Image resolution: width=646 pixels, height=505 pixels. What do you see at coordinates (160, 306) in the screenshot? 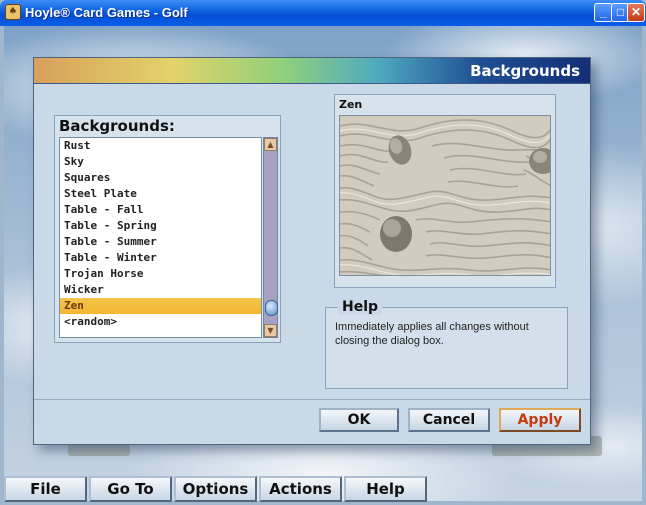
I see `list-item: Zen` at bounding box center [160, 306].